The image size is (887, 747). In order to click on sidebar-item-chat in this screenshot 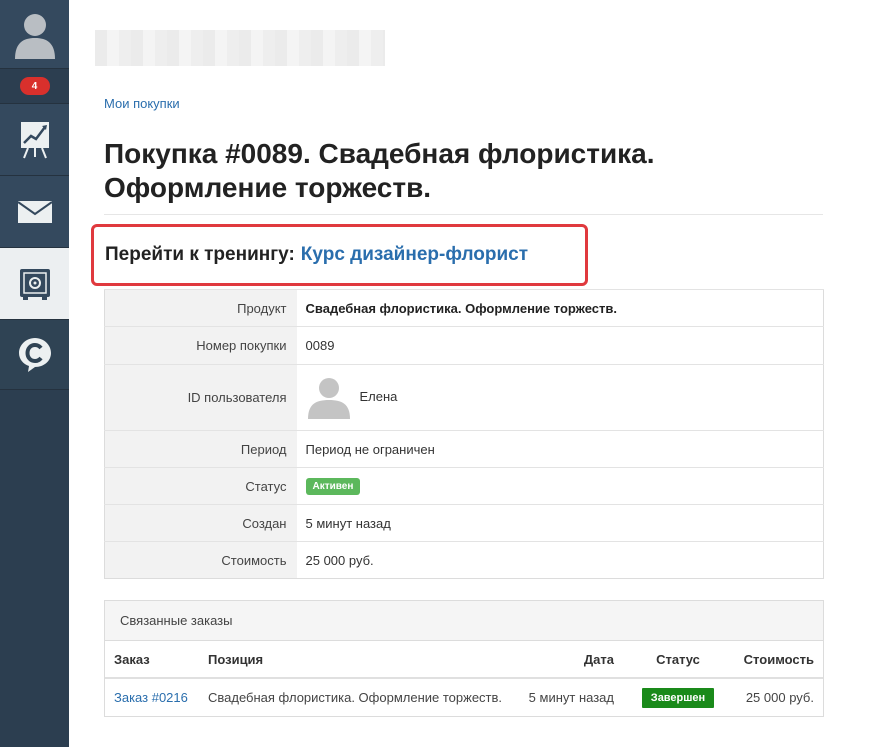, I will do `click(34, 355)`.